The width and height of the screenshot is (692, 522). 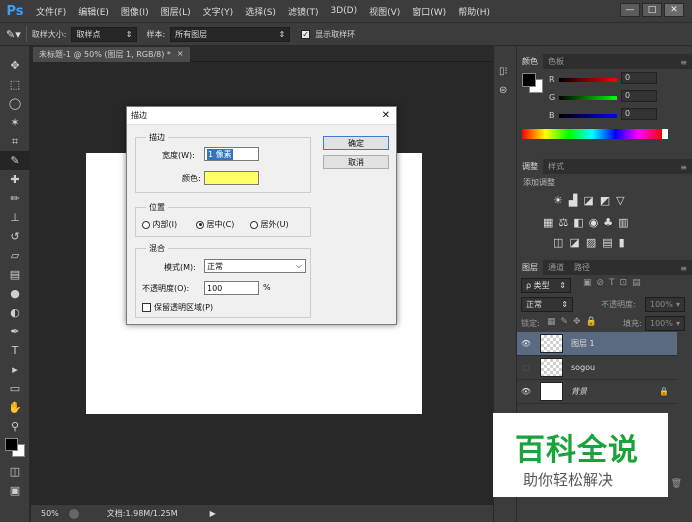 What do you see at coordinates (556, 267) in the screenshot?
I see `tab-channels: 通道` at bounding box center [556, 267].